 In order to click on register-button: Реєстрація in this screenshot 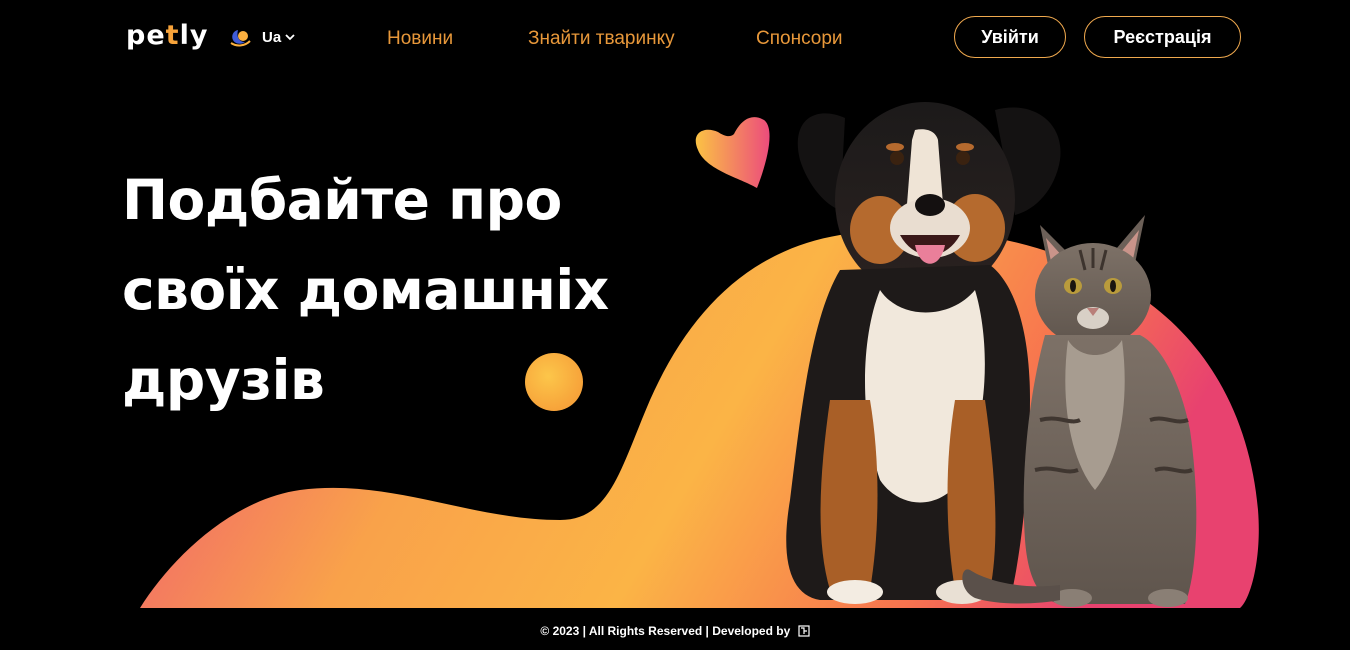, I will do `click(1162, 37)`.